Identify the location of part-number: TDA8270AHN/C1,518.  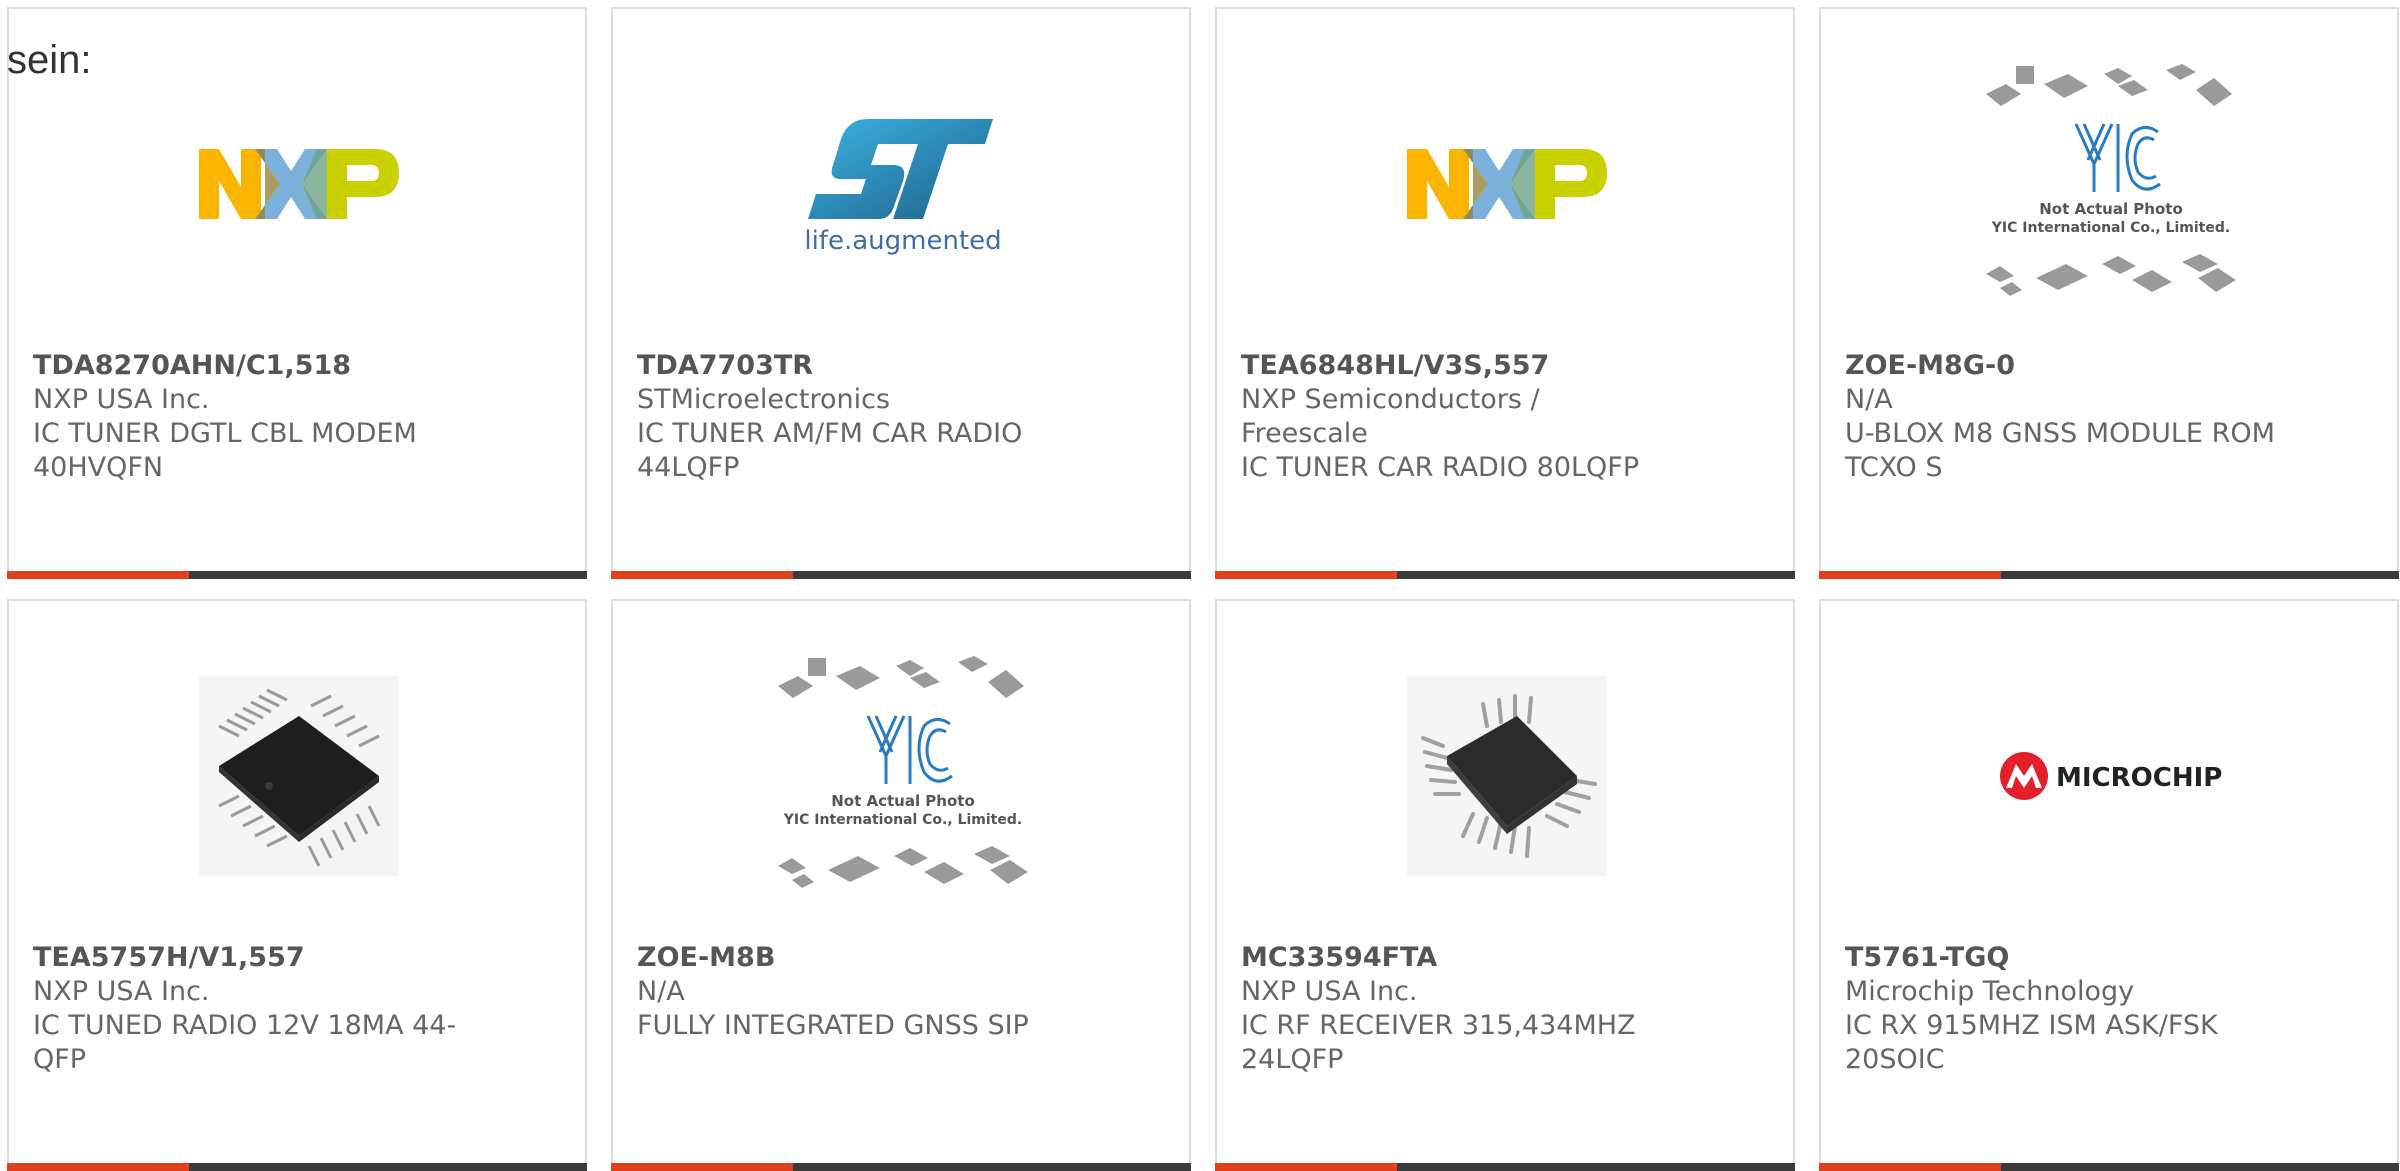
(248, 366).